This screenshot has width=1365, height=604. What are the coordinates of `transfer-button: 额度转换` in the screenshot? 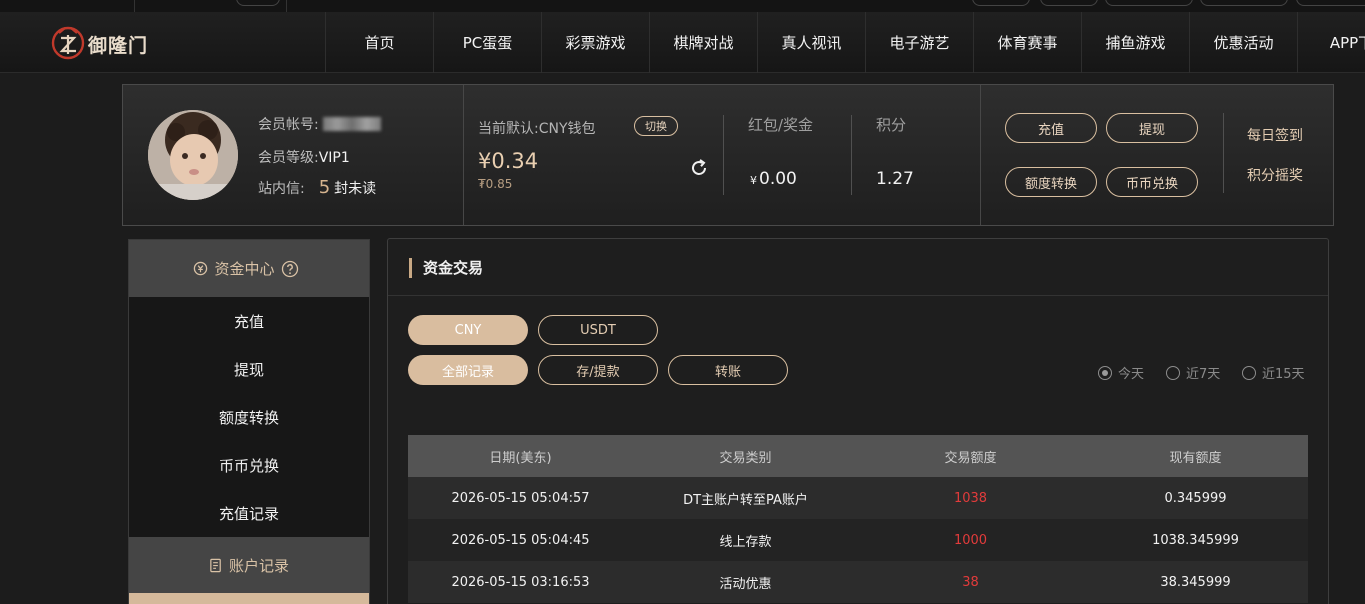 It's located at (1051, 182).